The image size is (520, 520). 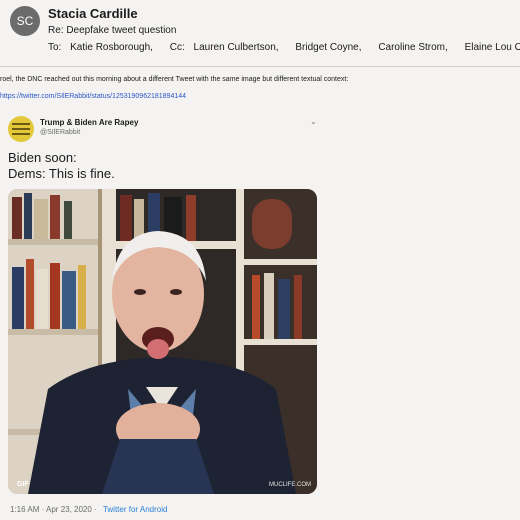 I want to click on gif-badge: GIF, so click(x=23, y=484).